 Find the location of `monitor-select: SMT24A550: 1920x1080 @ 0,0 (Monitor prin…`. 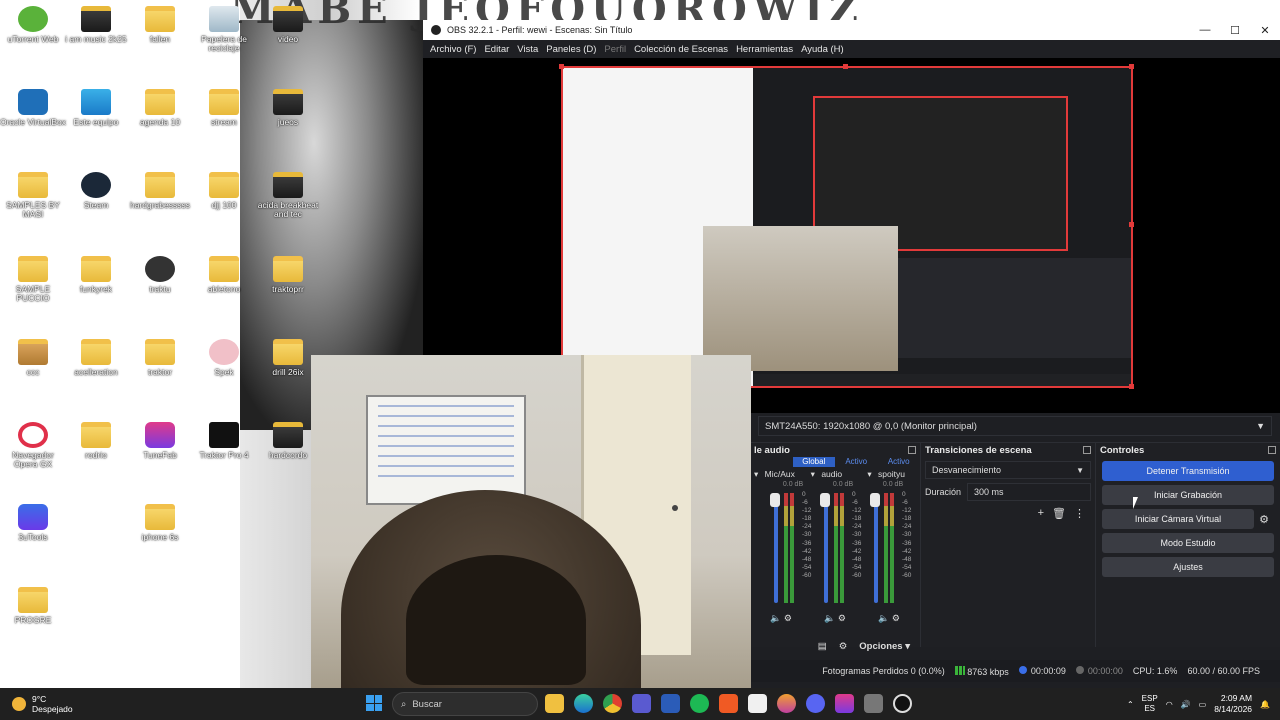

monitor-select: SMT24A550: 1920x1080 @ 0,0 (Monitor prin… is located at coordinates (1015, 426).